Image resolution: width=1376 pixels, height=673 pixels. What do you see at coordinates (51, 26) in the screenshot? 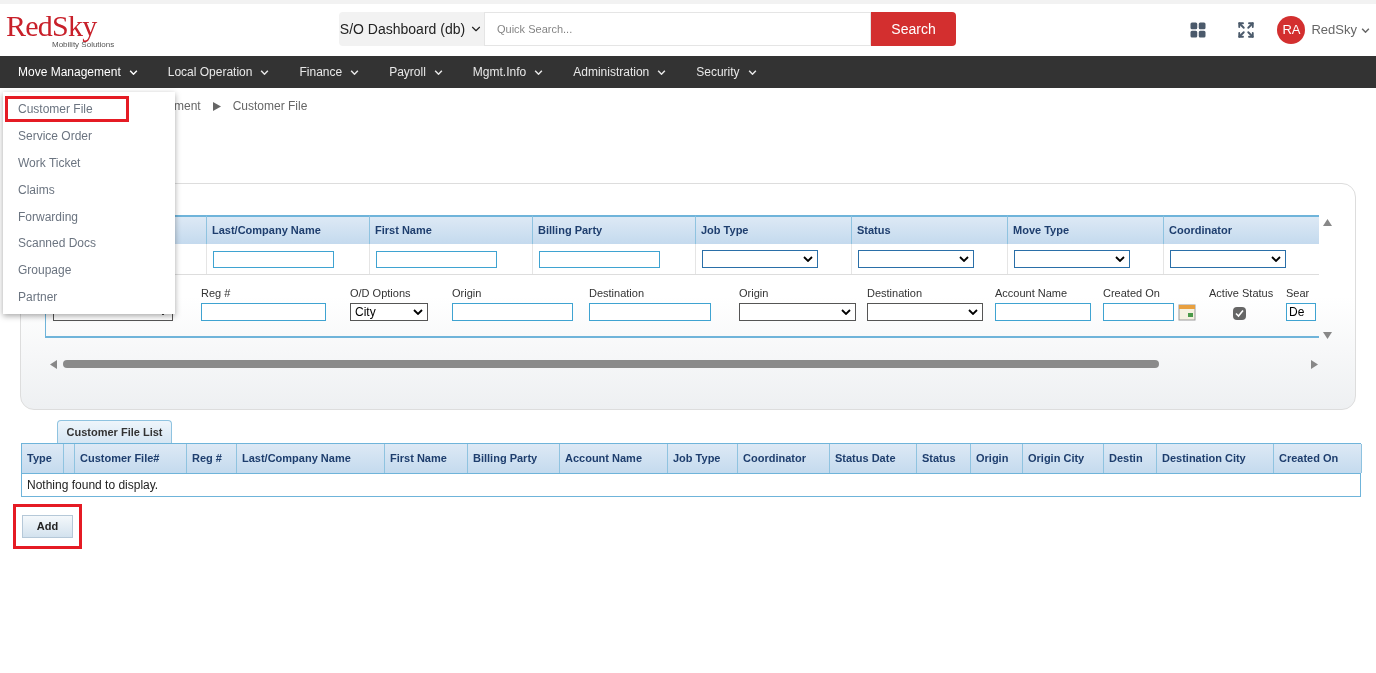
I see `logo: RedSky` at bounding box center [51, 26].